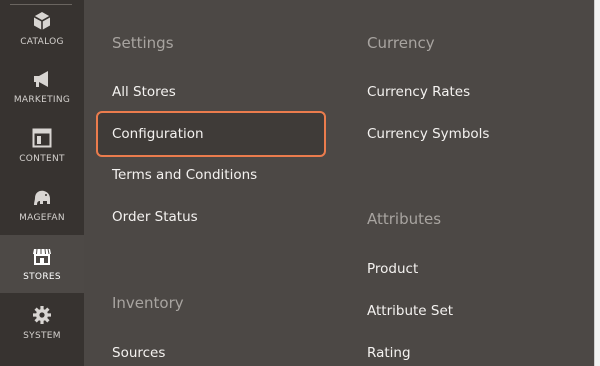 The width and height of the screenshot is (600, 366). What do you see at coordinates (144, 92) in the screenshot?
I see `menu-link-all-stores: All Stores` at bounding box center [144, 92].